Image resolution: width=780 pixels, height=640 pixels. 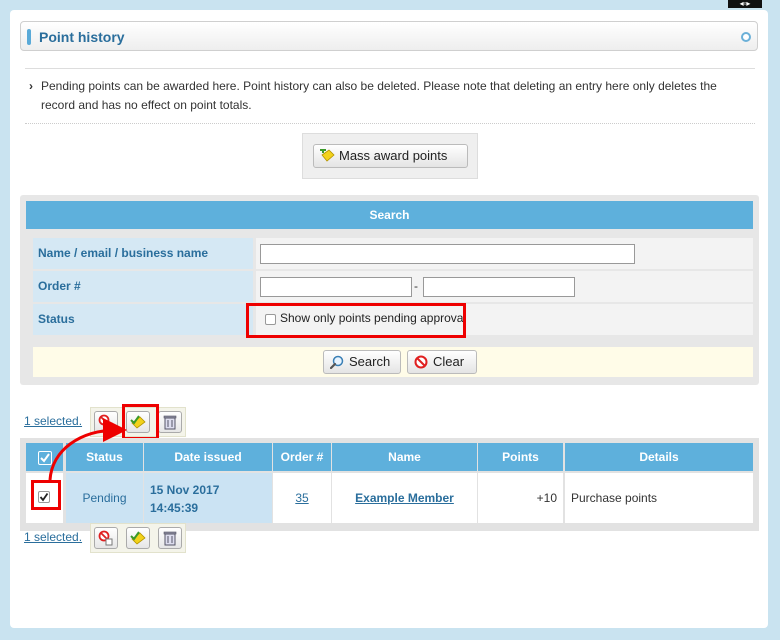 I want to click on clear-icon, so click(x=421, y=362).